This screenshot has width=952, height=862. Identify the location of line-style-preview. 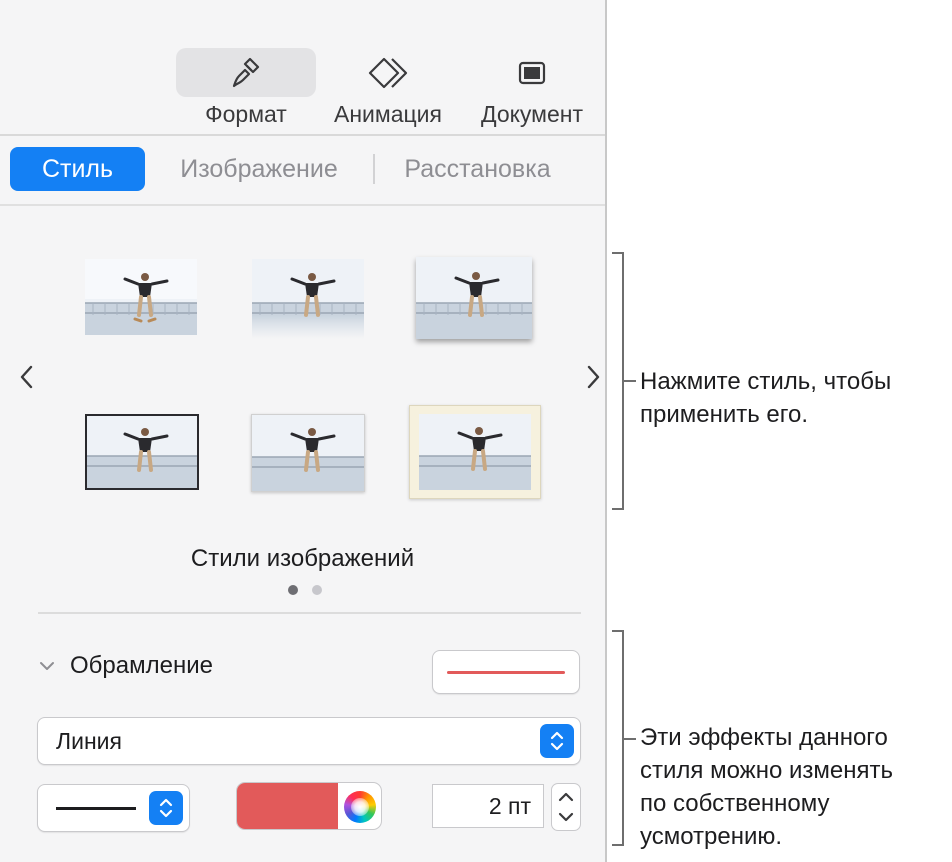
(96, 808).